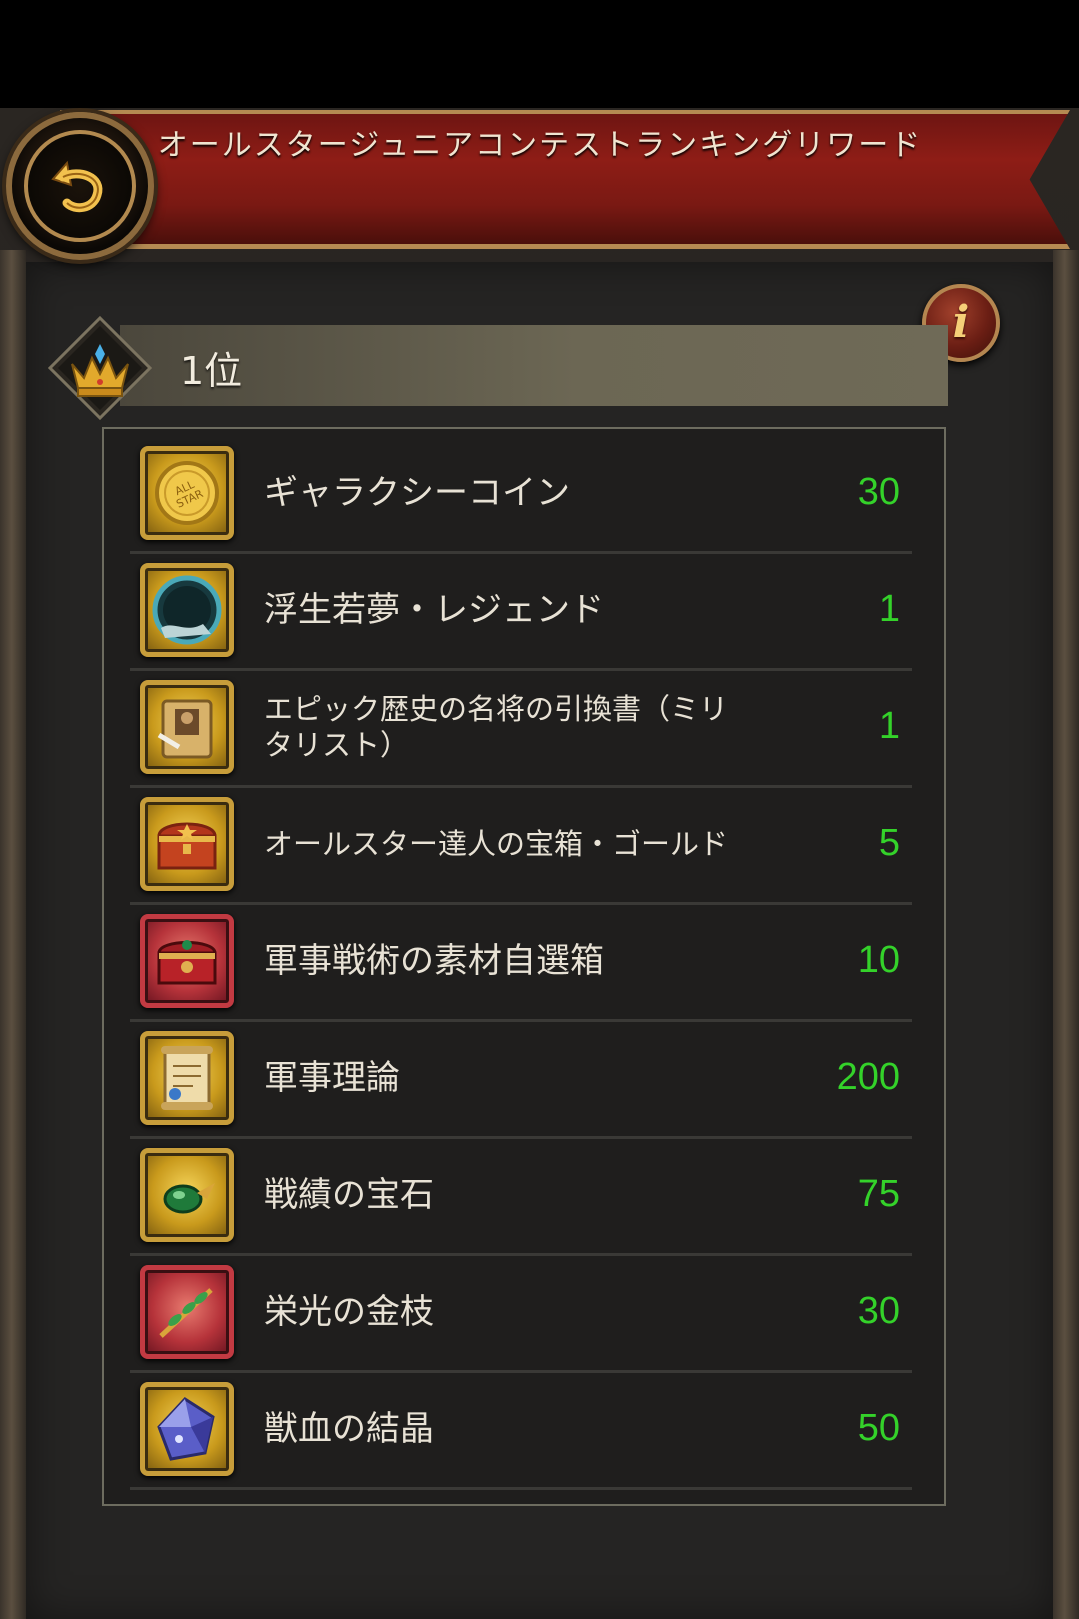 The height and width of the screenshot is (1619, 1079). Describe the element at coordinates (187, 610) in the screenshot. I see `mirror-frame-icon` at that location.